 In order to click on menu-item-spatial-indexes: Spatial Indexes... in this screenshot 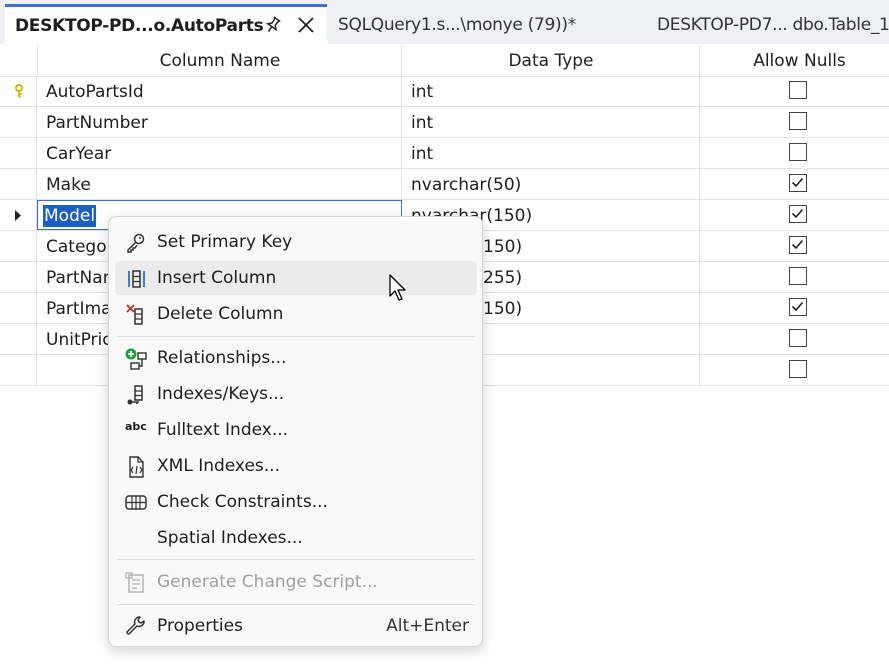, I will do `click(296, 538)`.